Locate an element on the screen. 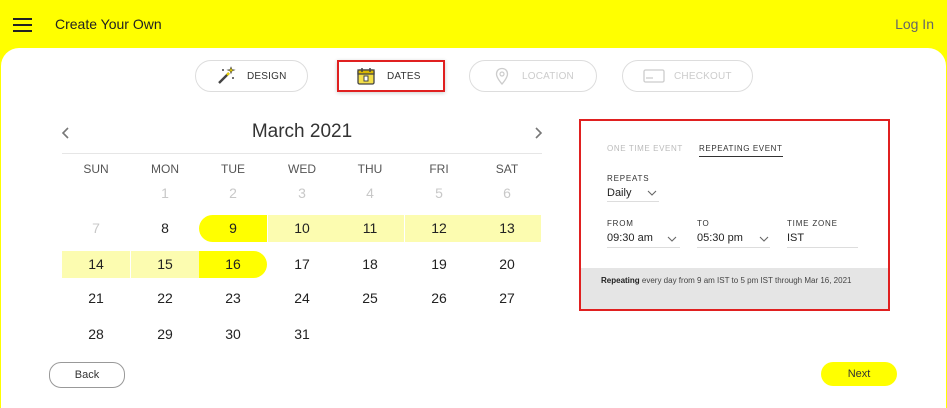 The width and height of the screenshot is (947, 408). top-bar: Create Your Own Log In is located at coordinates (473, 25).